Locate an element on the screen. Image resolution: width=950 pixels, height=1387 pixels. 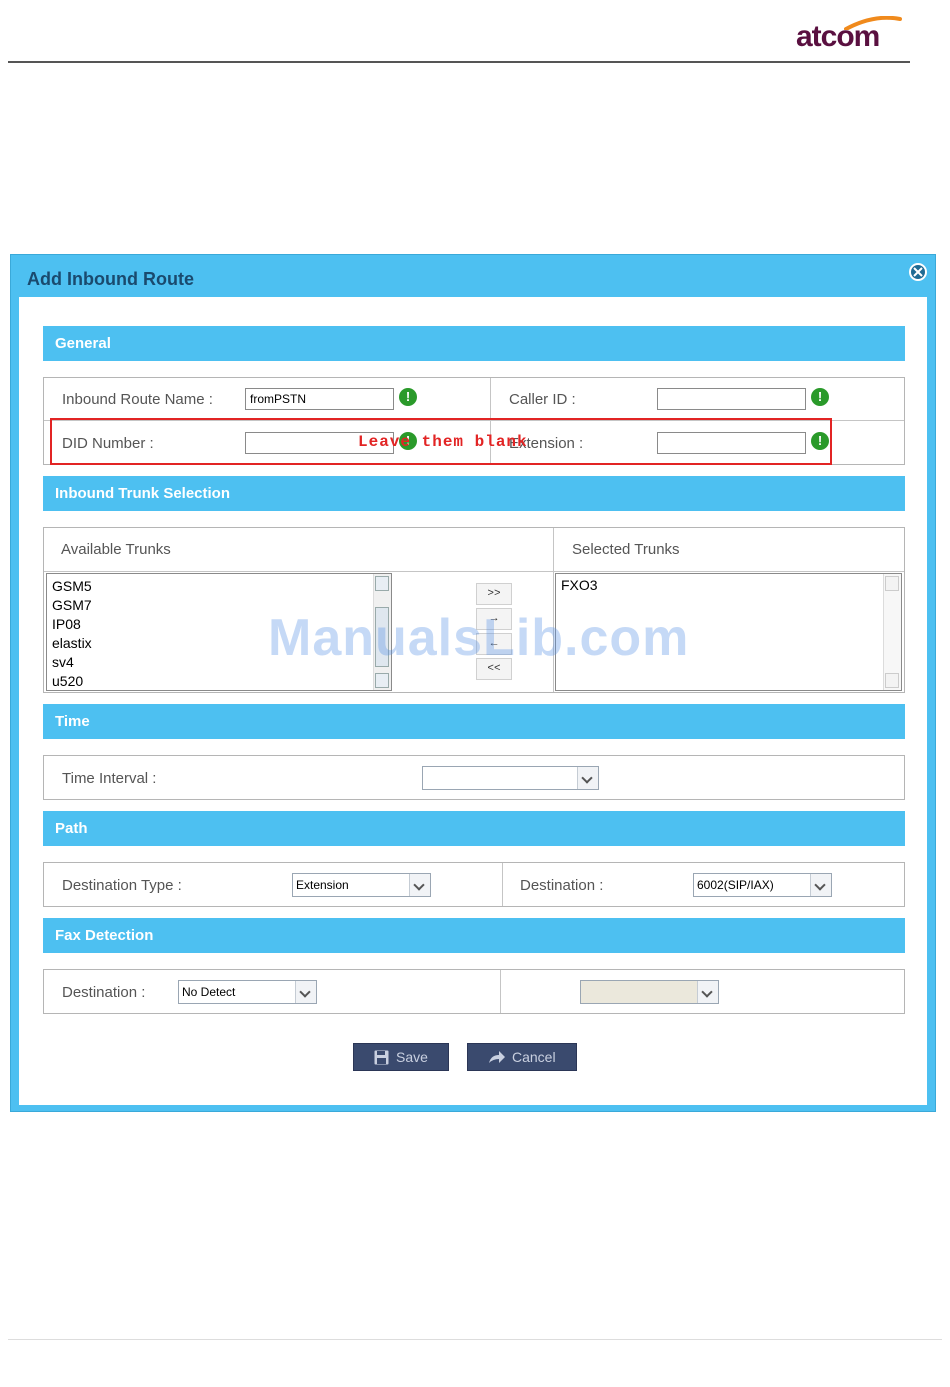
section-path: Path is located at coordinates (474, 828).